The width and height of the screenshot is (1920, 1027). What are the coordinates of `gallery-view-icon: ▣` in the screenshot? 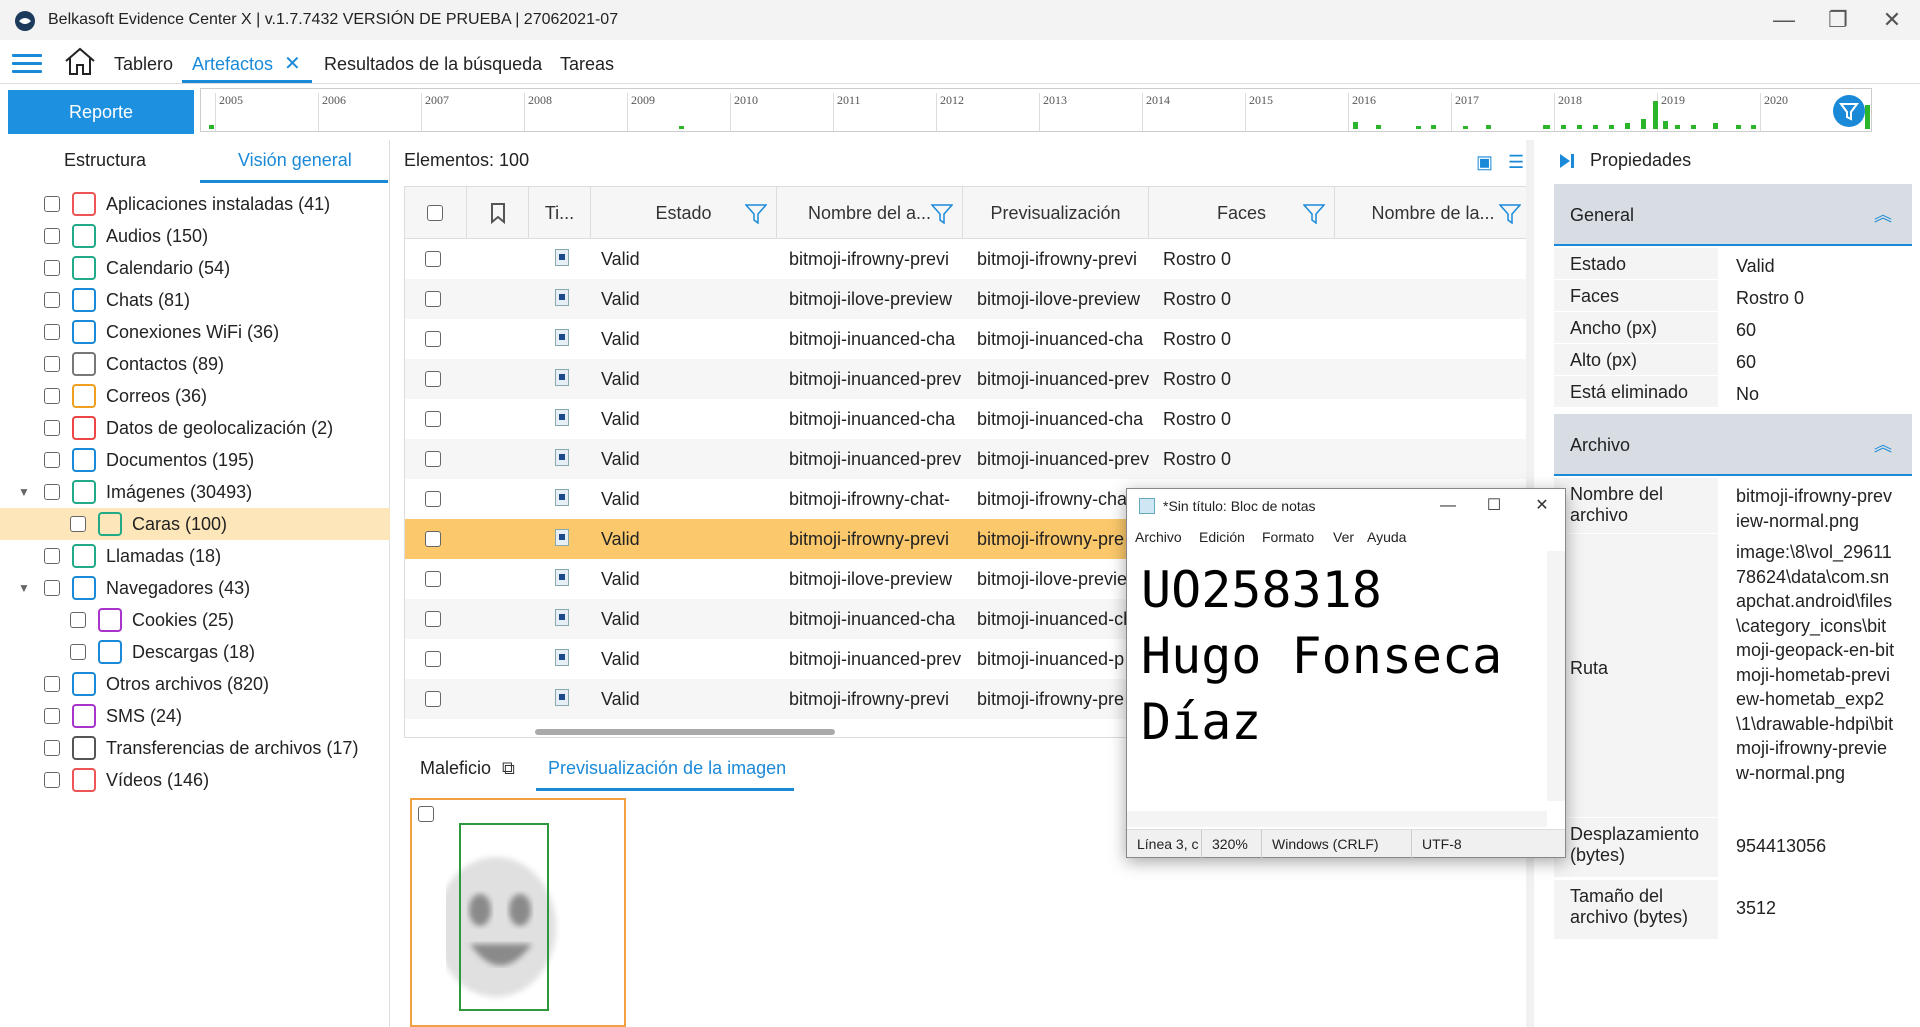 It's located at (1484, 162).